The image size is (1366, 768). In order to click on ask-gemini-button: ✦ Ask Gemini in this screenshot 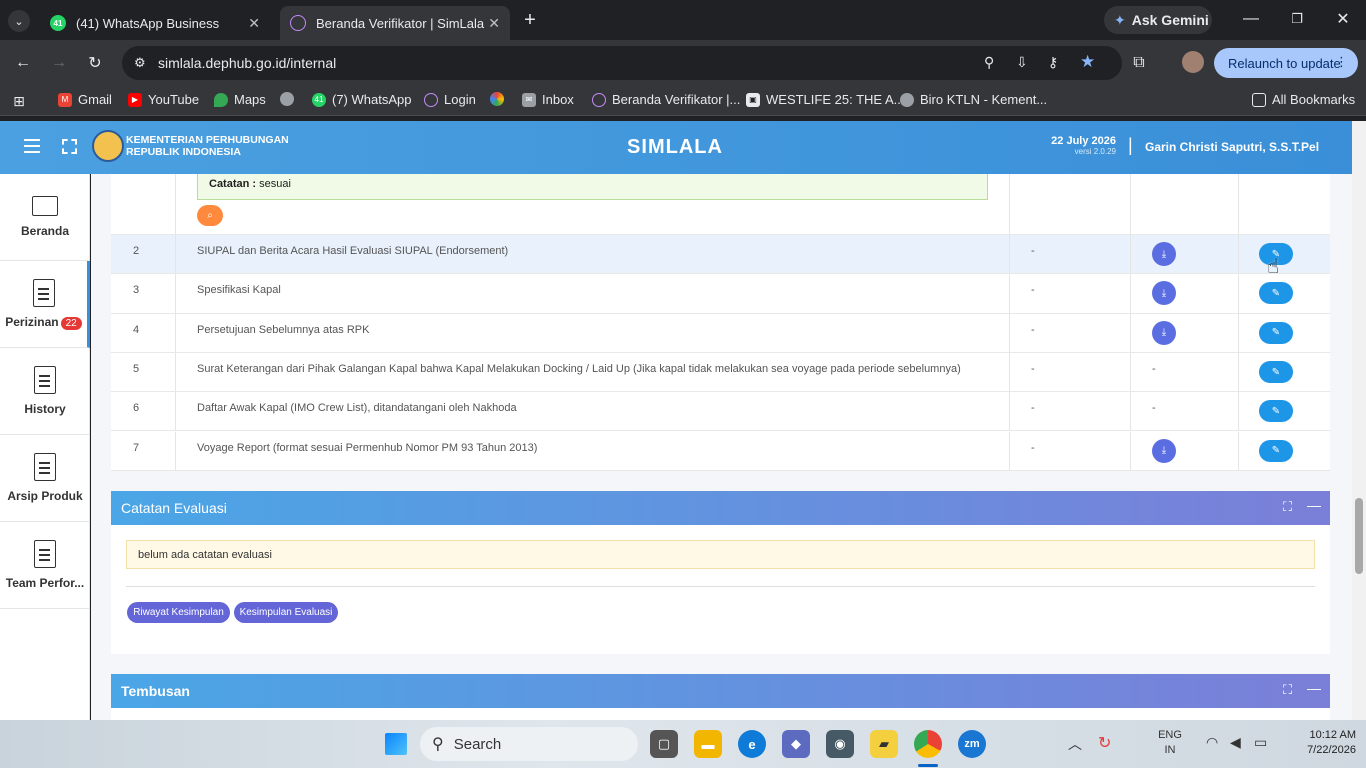, I will do `click(1158, 20)`.